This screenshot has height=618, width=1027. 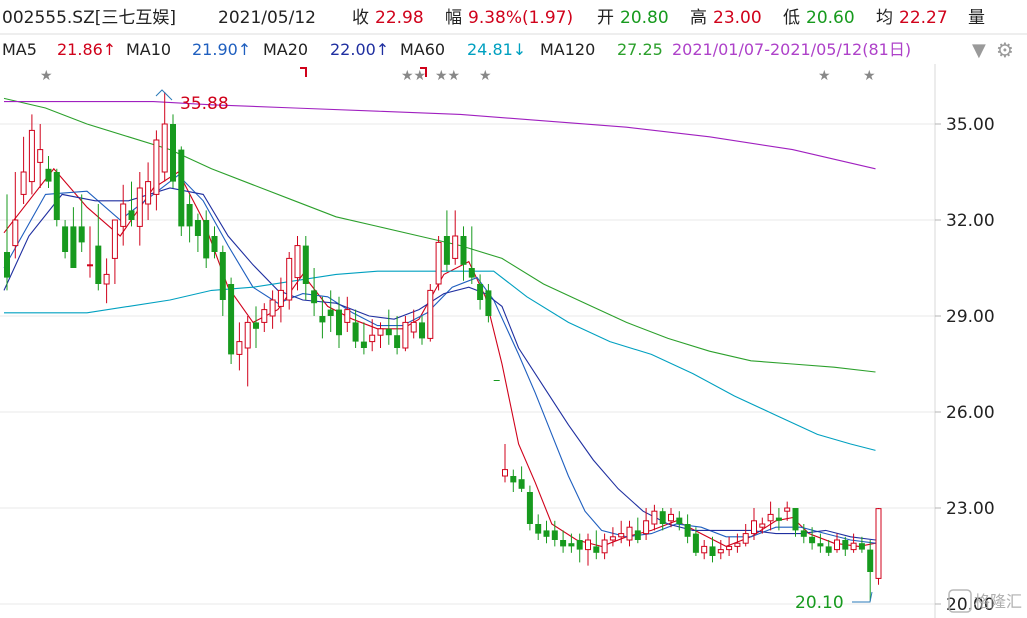 I want to click on event-markers: ★ ★★ ★★ ★ ★ ★, so click(x=458, y=75).